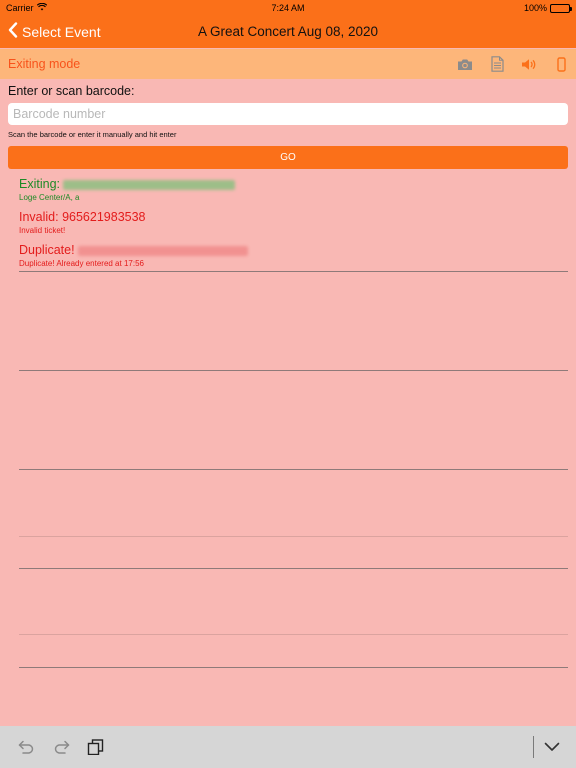 The height and width of the screenshot is (768, 576). I want to click on document-icon, so click(497, 64).